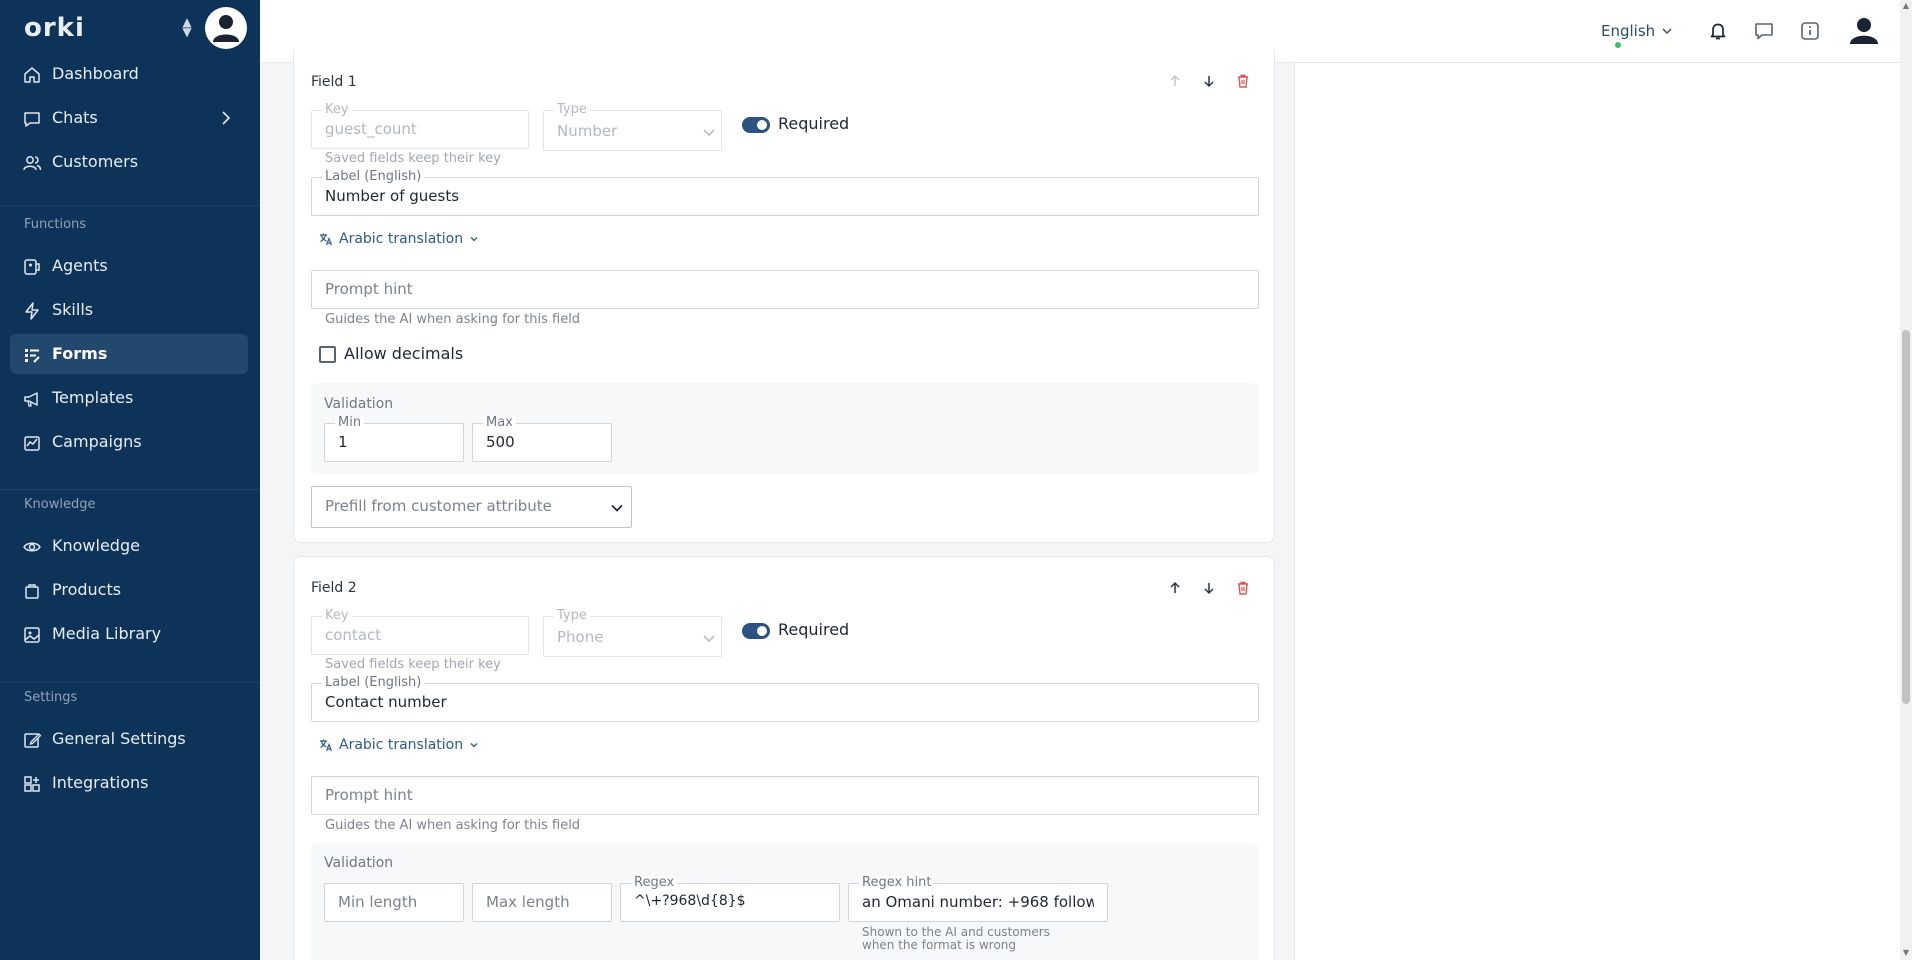 The width and height of the screenshot is (1912, 960). What do you see at coordinates (343, 442) in the screenshot?
I see `min-value: 1` at bounding box center [343, 442].